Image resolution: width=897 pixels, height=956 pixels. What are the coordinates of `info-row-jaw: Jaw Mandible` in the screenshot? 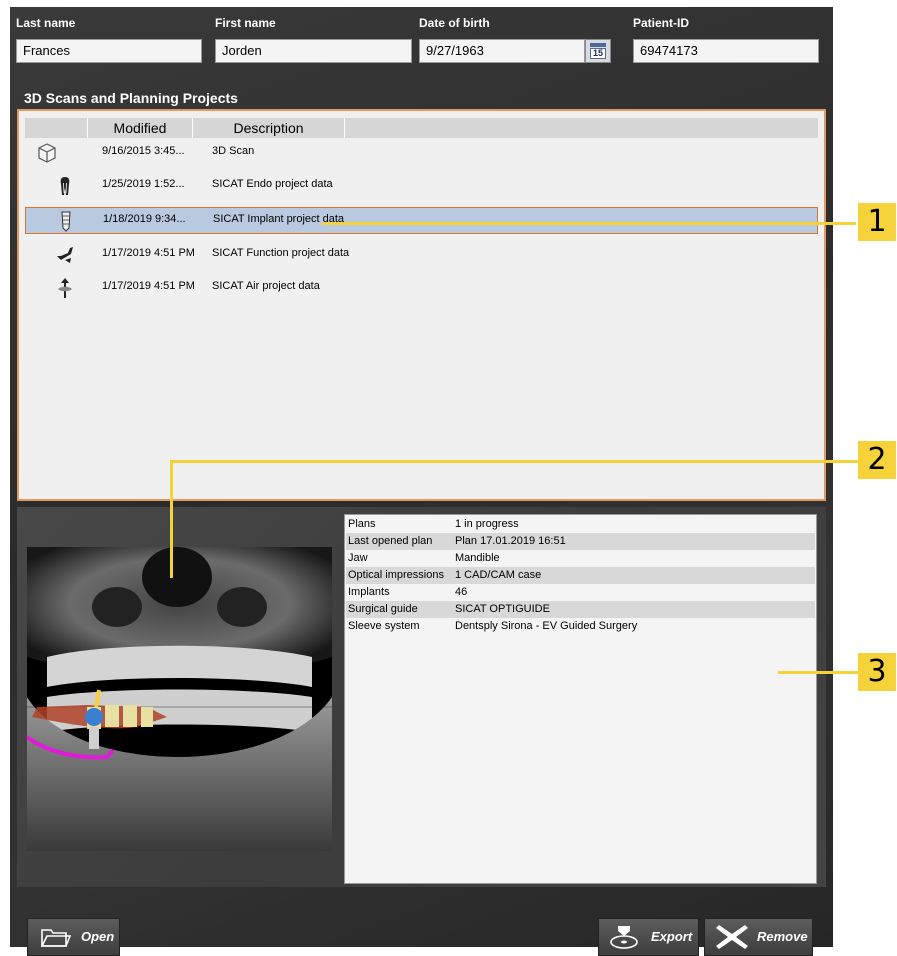 It's located at (580, 558).